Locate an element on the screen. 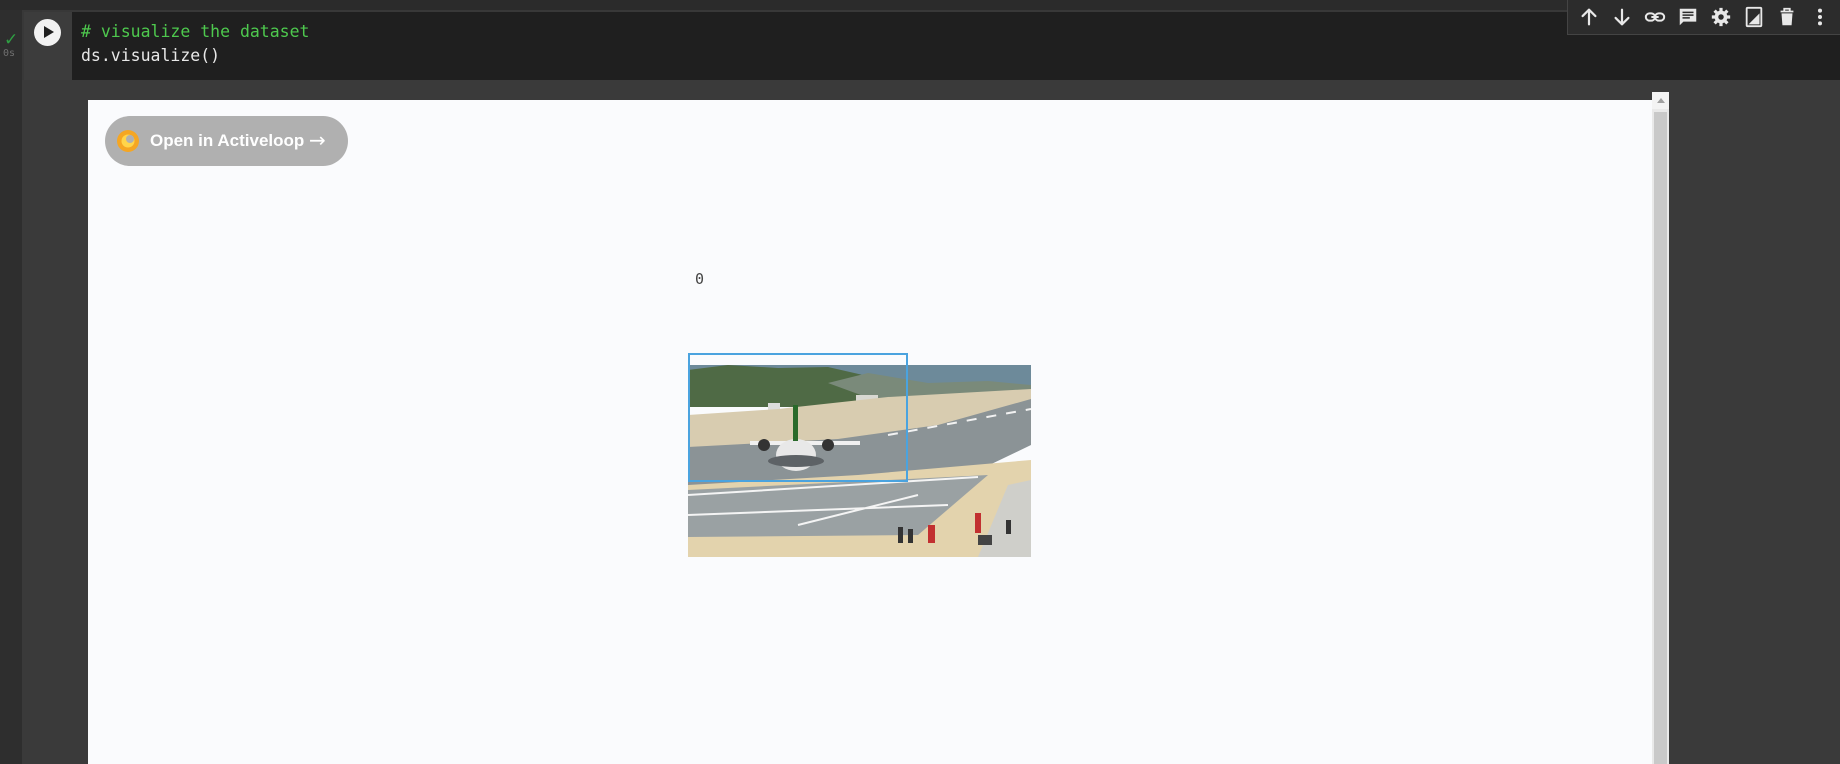 The width and height of the screenshot is (1840, 764). more-vert-icon is located at coordinates (1820, 17).